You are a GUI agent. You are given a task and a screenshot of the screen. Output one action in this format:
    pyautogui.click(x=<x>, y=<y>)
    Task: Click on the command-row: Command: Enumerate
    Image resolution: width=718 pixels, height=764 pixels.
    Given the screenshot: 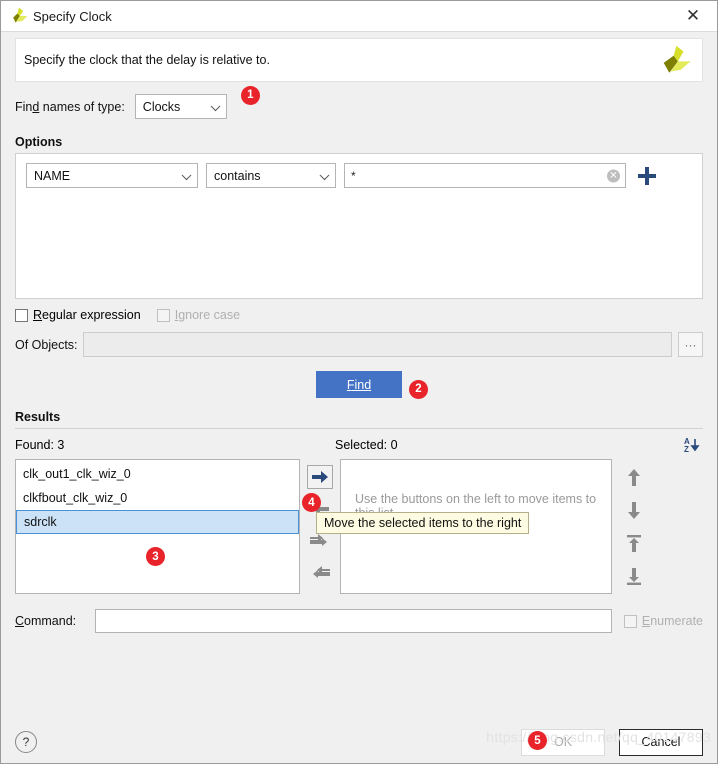 What is the action you would take?
    pyautogui.click(x=359, y=621)
    